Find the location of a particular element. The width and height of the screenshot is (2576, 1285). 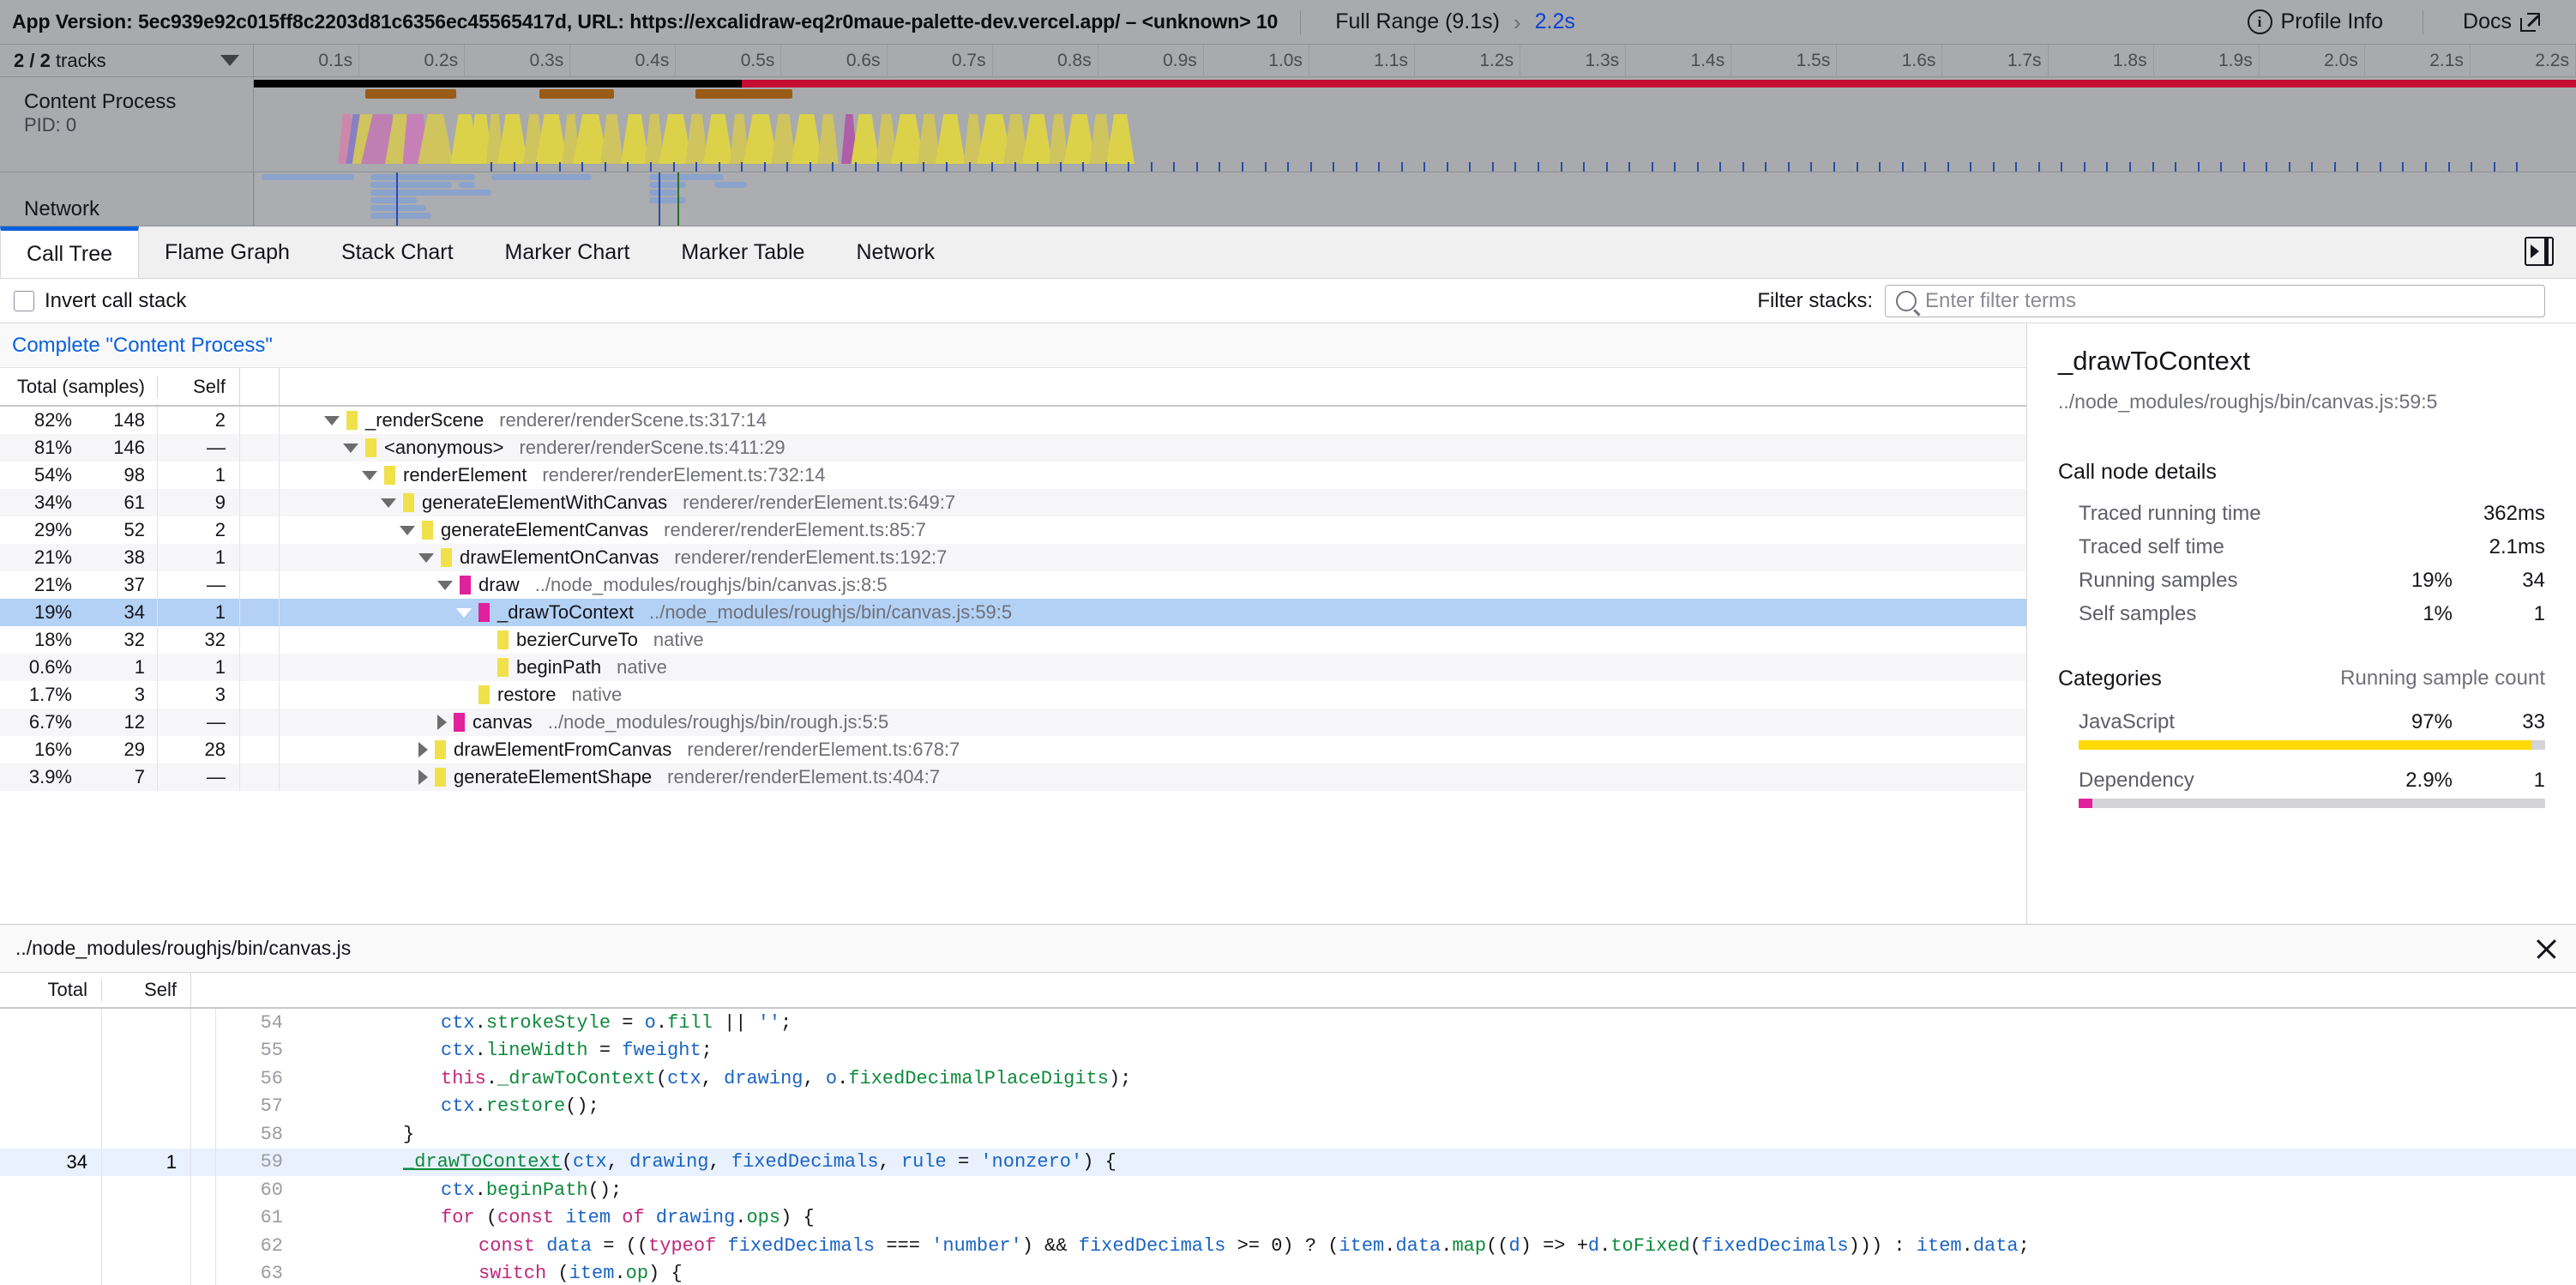

timeline-tracks: Content Process PID: 0 Network is located at coordinates (1288, 151).